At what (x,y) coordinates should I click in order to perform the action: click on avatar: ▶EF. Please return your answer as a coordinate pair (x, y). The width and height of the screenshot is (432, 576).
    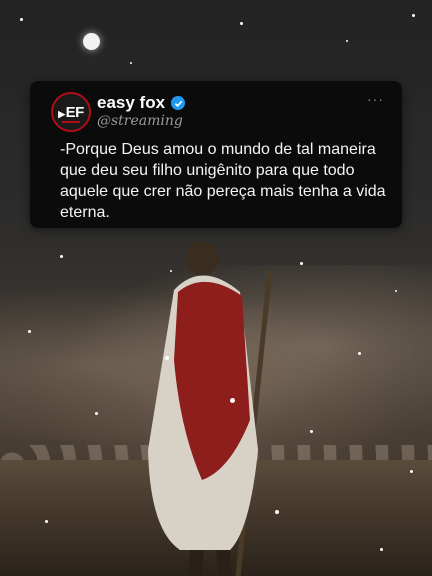
    Looking at the image, I should click on (71, 112).